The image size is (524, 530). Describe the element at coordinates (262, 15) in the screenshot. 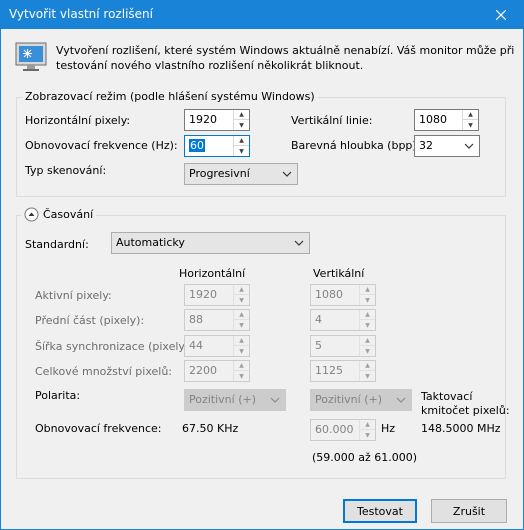

I see `title-bar: Vytvořit vlastní rozlišení` at that location.